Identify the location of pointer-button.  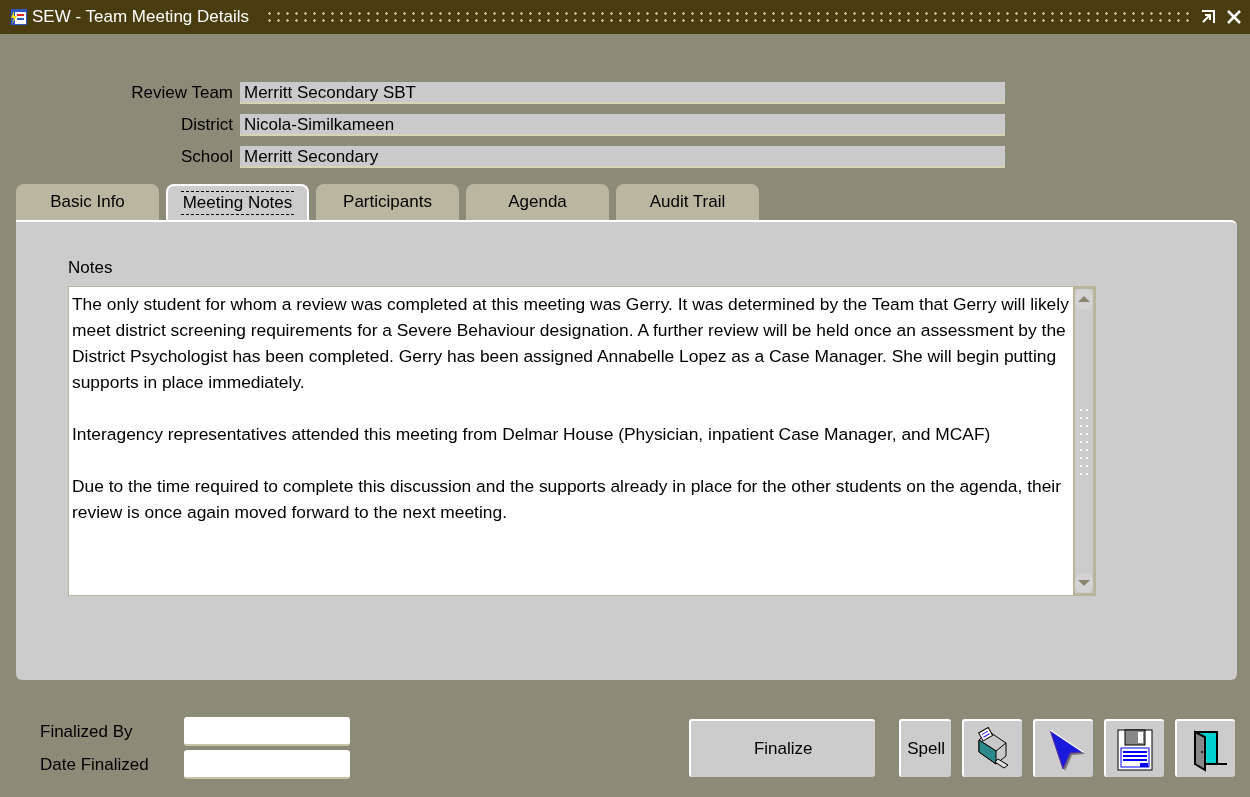
(1063, 748).